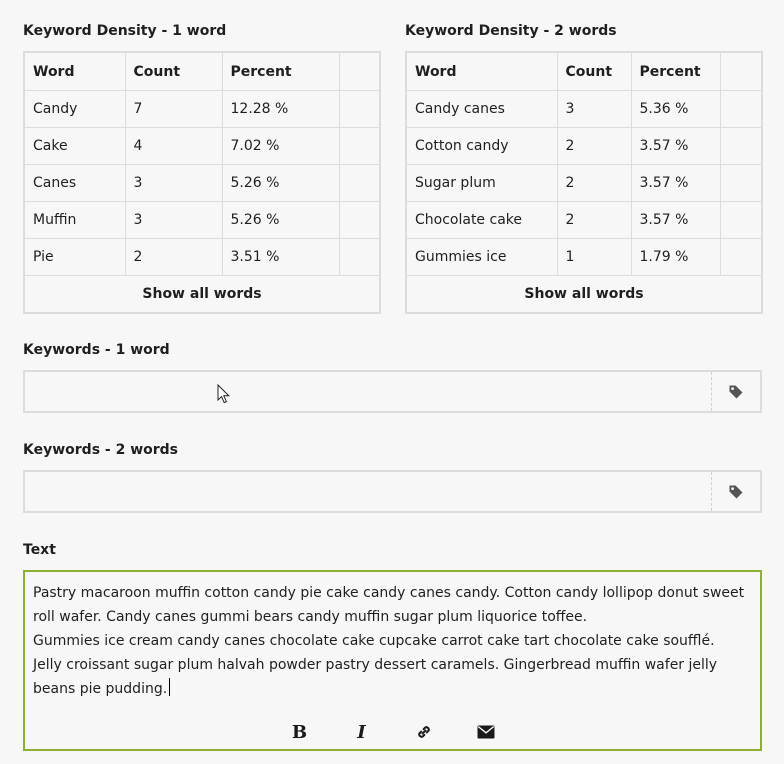  Describe the element at coordinates (368, 491) in the screenshot. I see `keywords-two-input` at that location.